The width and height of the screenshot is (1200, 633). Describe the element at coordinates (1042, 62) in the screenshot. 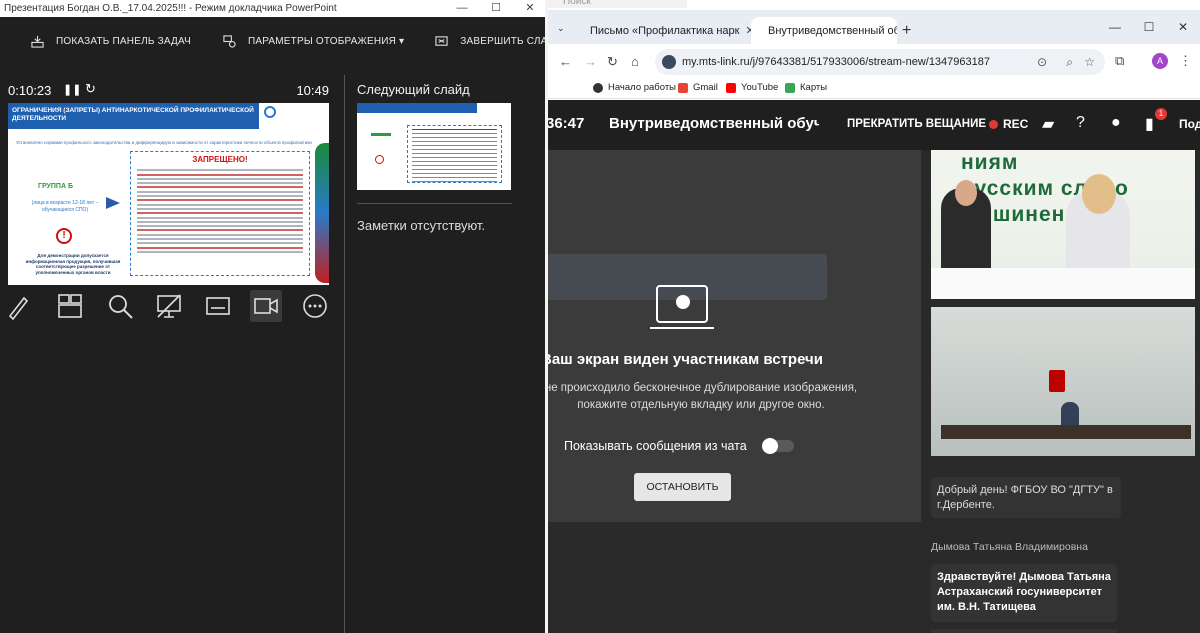

I see `google-lens-icon: ⊙` at that location.